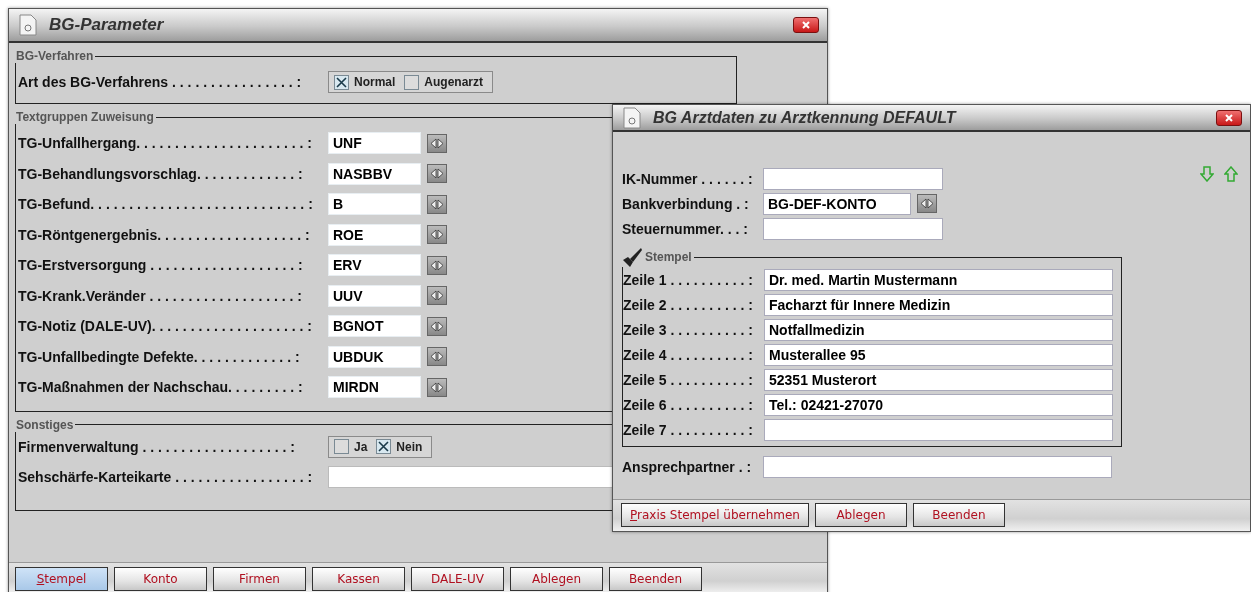 This screenshot has width=1251, height=592. I want to click on field-label: TG-Krank.Veränder . . . . . . . . . . . . . . . . . . . :, so click(160, 295).